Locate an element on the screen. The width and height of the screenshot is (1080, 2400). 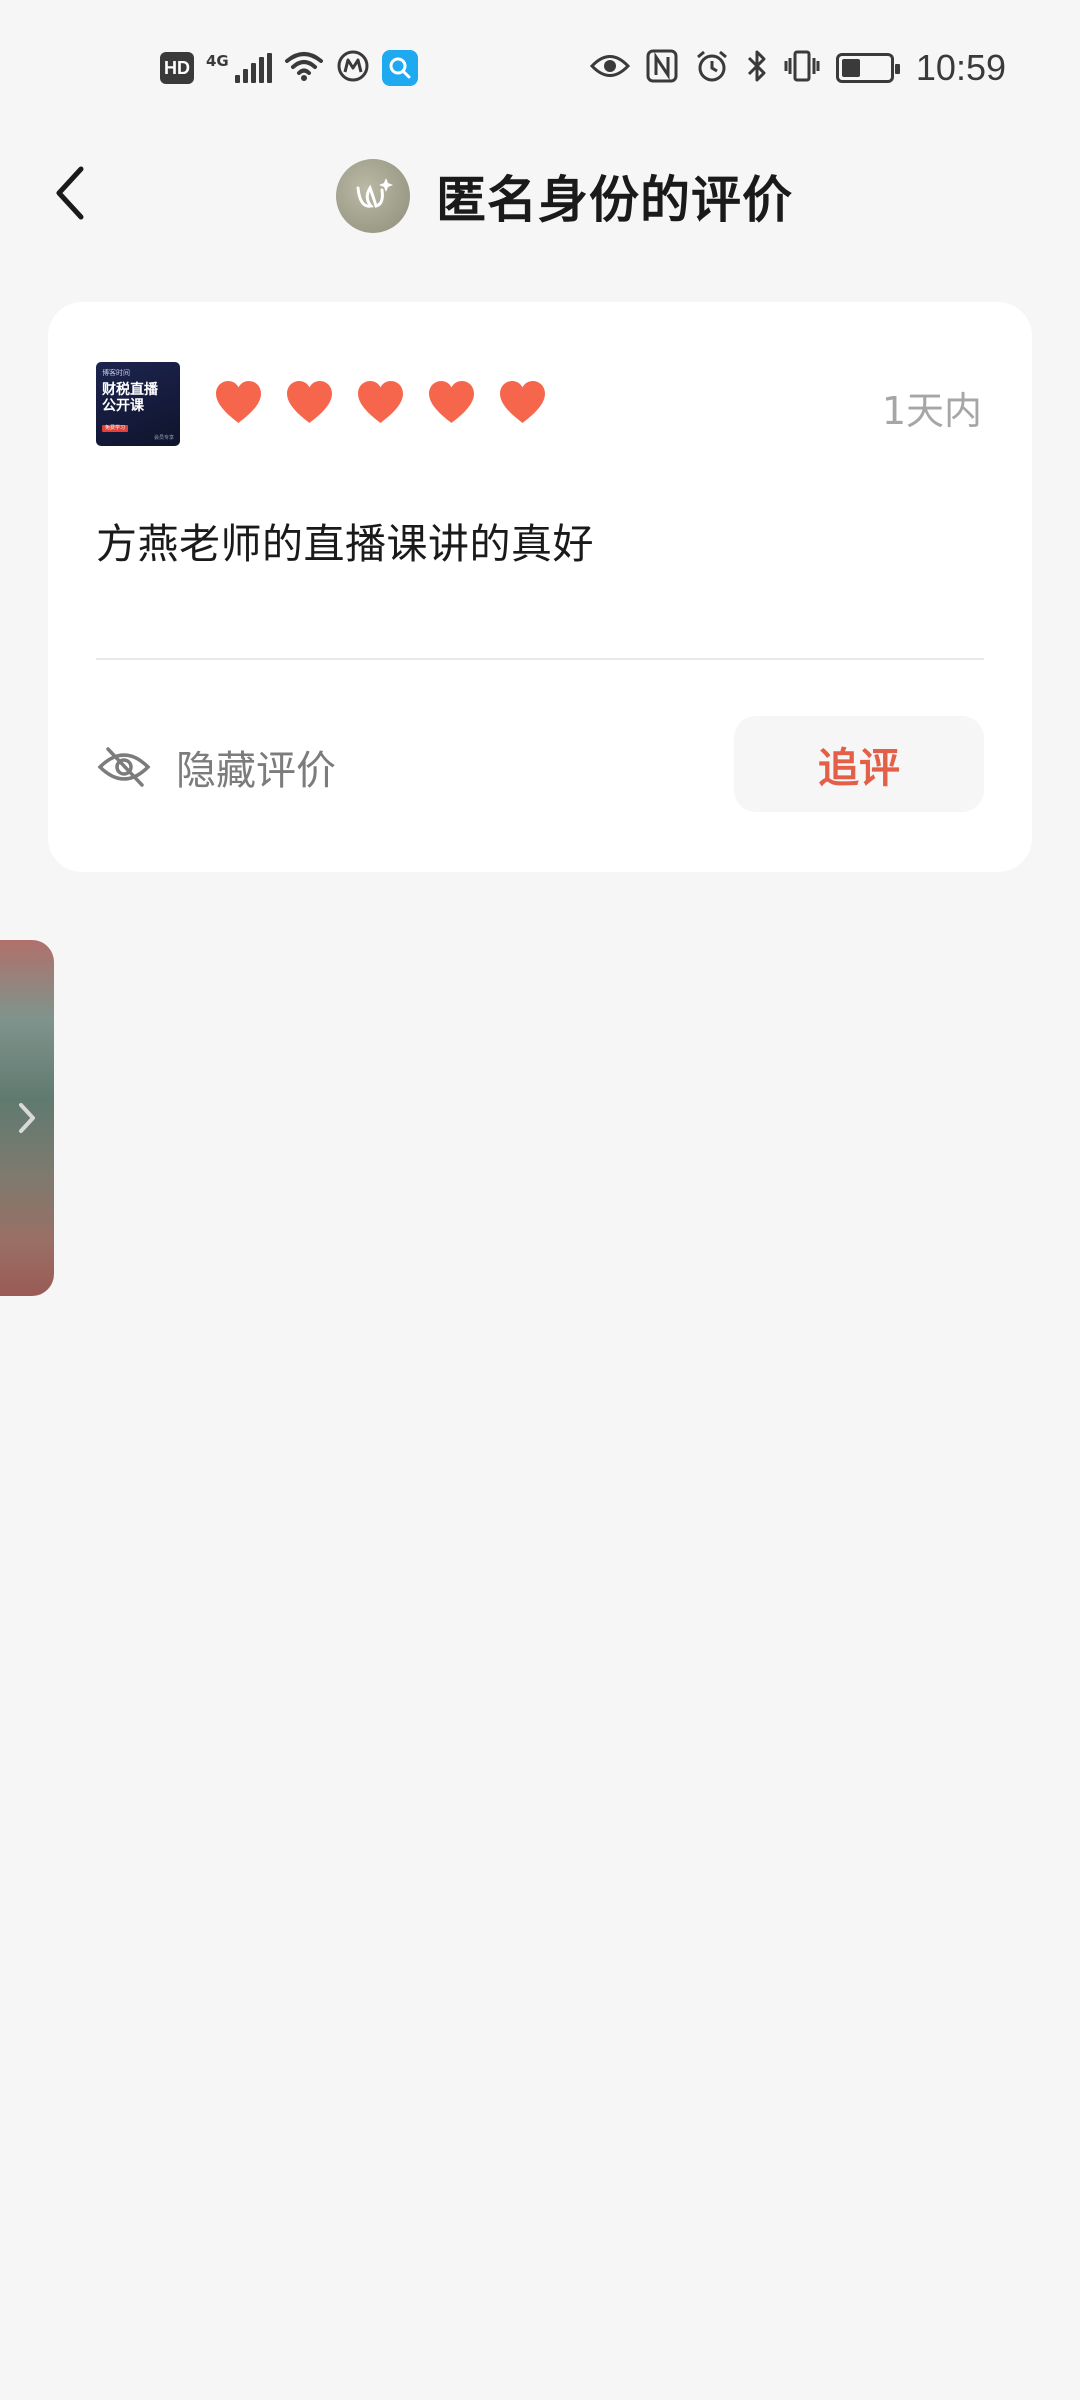
vibrate-icon is located at coordinates (802, 68).